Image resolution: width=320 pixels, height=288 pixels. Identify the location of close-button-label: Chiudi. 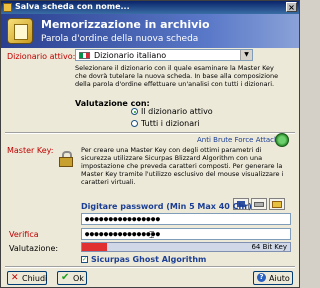
(35, 278).